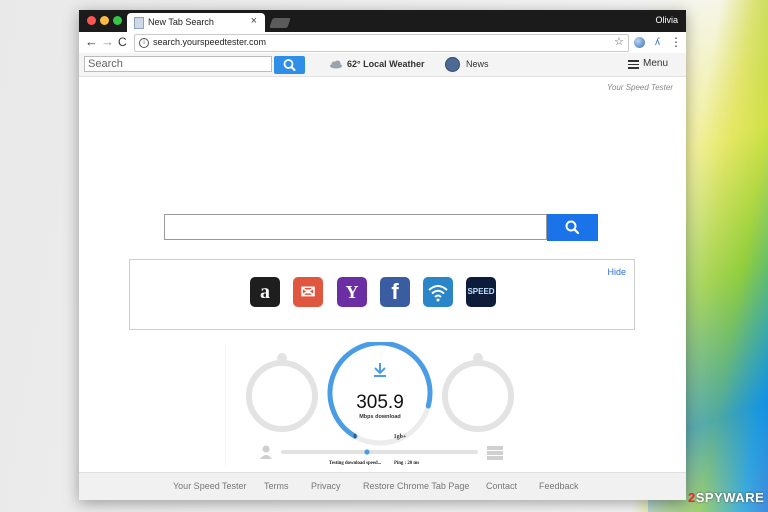 This screenshot has height=512, width=768. What do you see at coordinates (178, 64) in the screenshot?
I see `top-search-input` at bounding box center [178, 64].